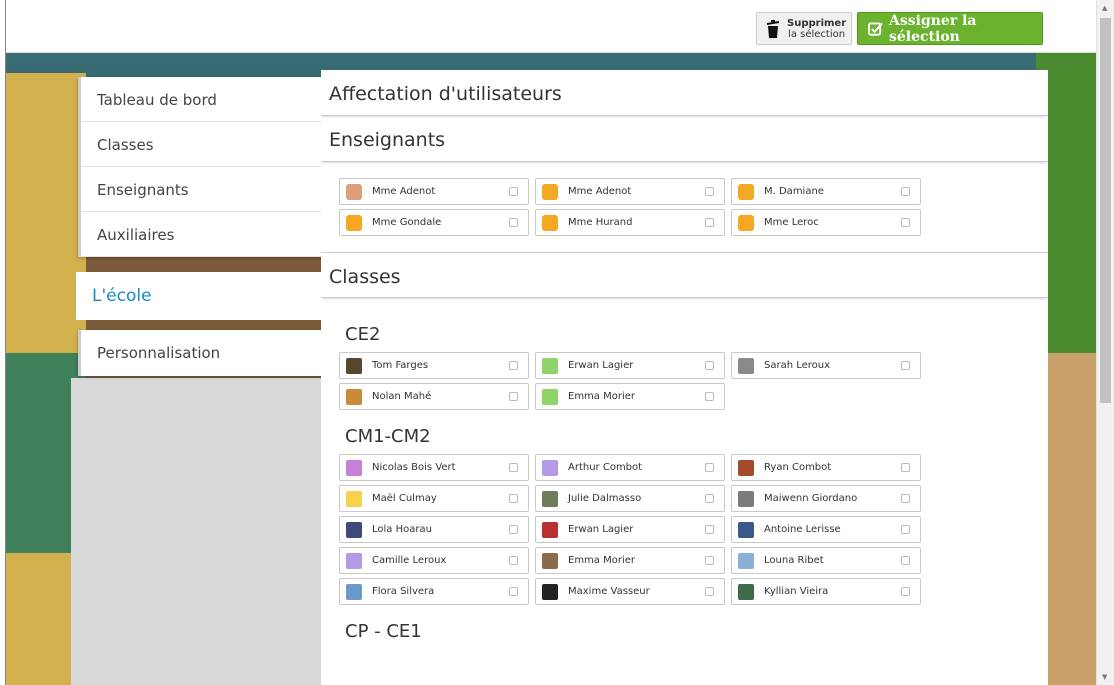 The width and height of the screenshot is (1114, 685). Describe the element at coordinates (200, 144) in the screenshot. I see `sidebar-item-classes: Classes` at that location.